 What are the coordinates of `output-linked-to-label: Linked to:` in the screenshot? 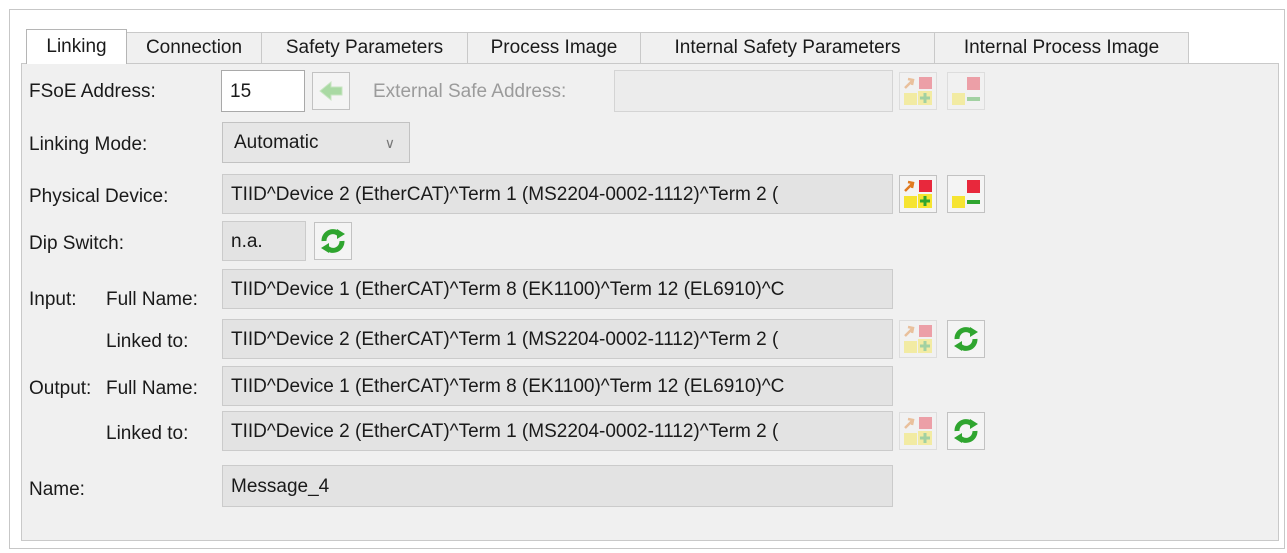 It's located at (147, 433).